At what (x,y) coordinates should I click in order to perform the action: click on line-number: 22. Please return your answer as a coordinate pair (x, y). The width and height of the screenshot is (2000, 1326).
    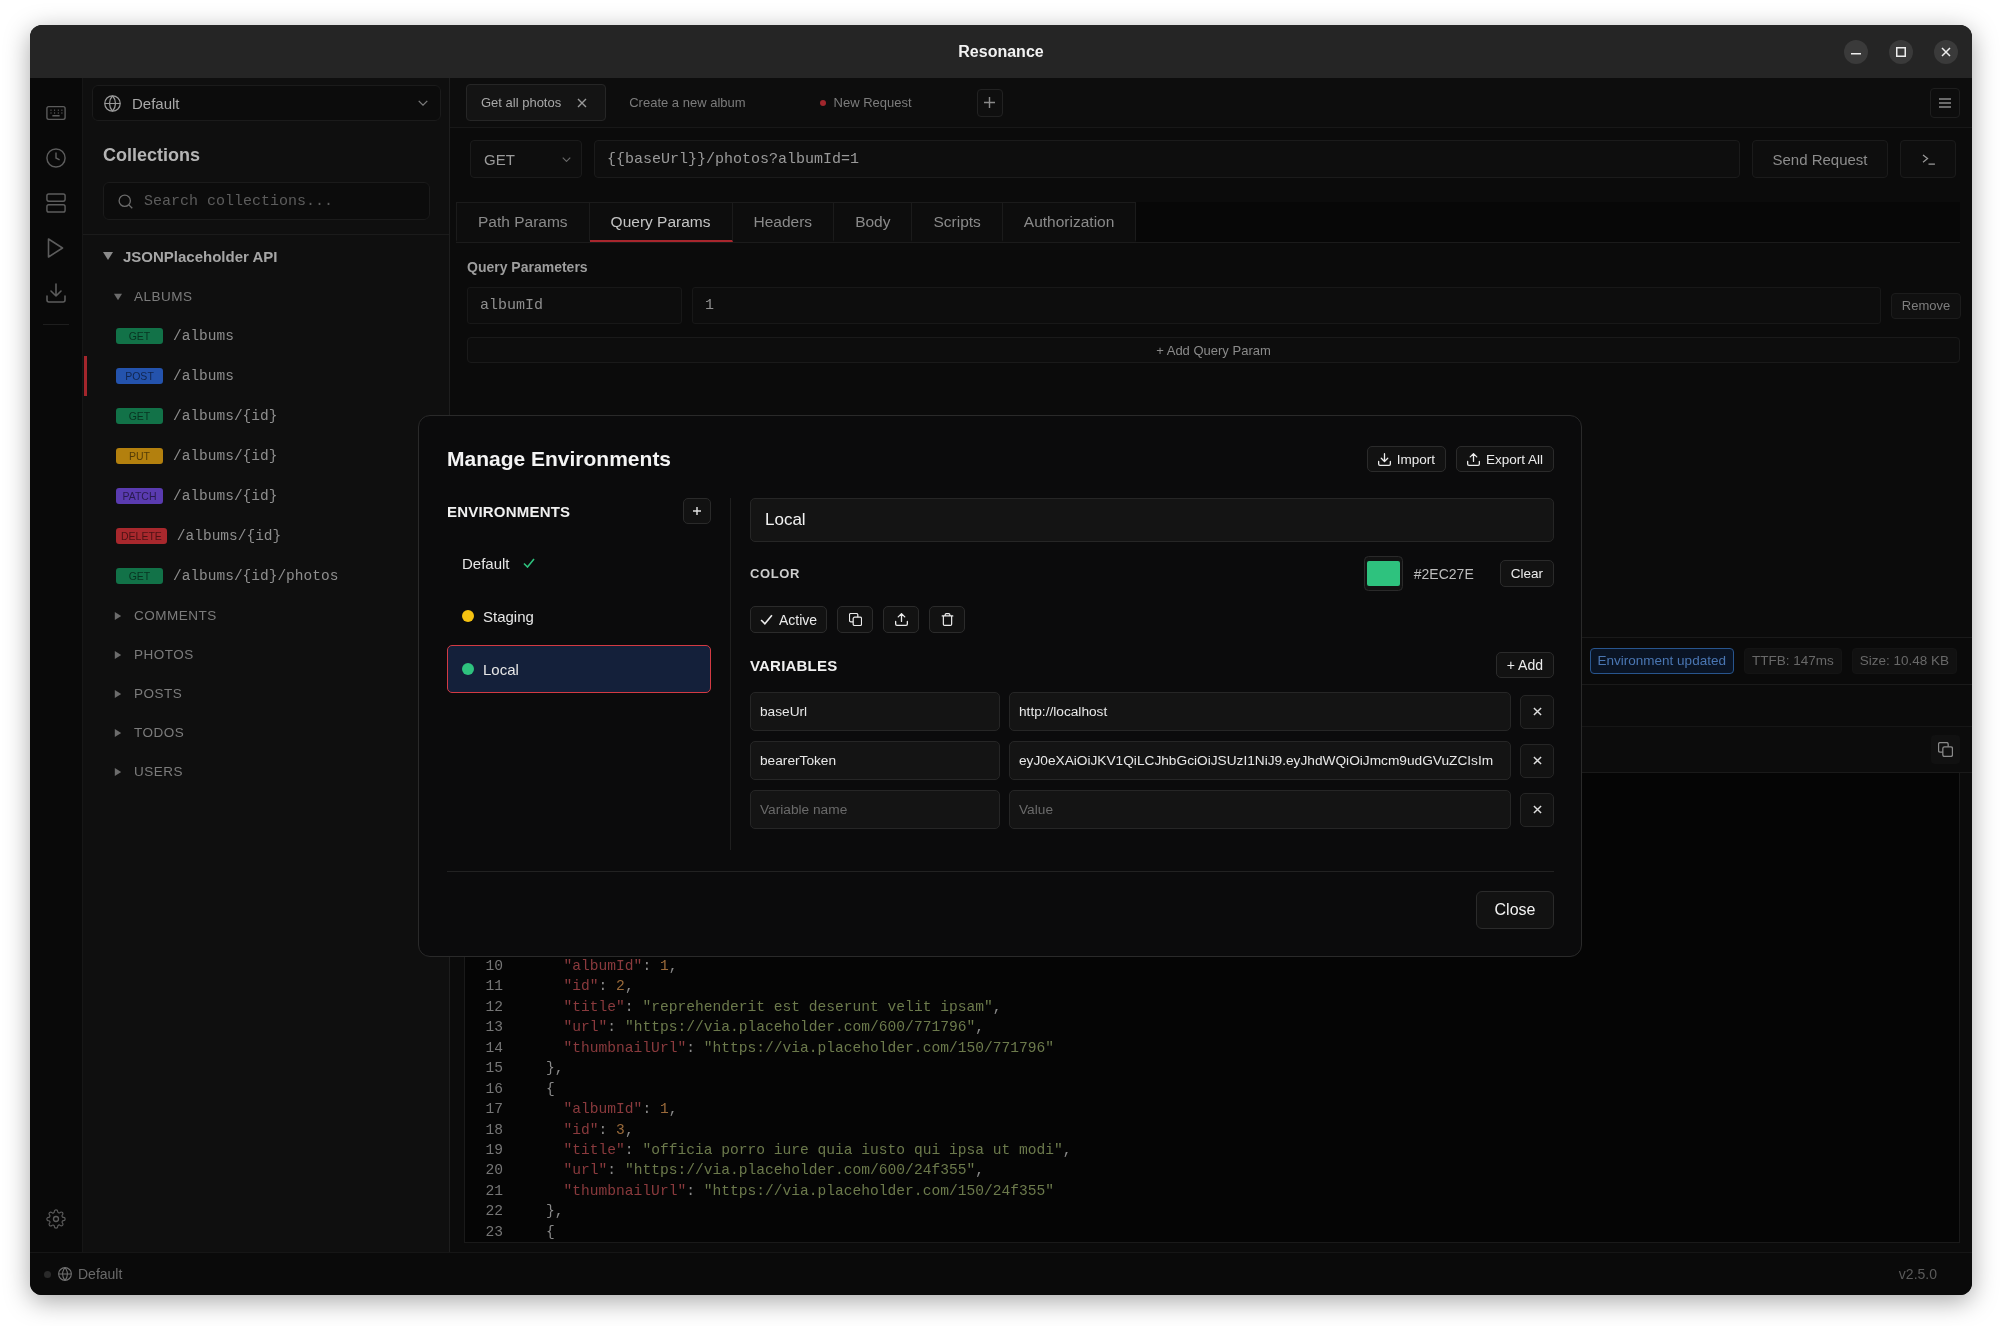
    Looking at the image, I should click on (493, 1211).